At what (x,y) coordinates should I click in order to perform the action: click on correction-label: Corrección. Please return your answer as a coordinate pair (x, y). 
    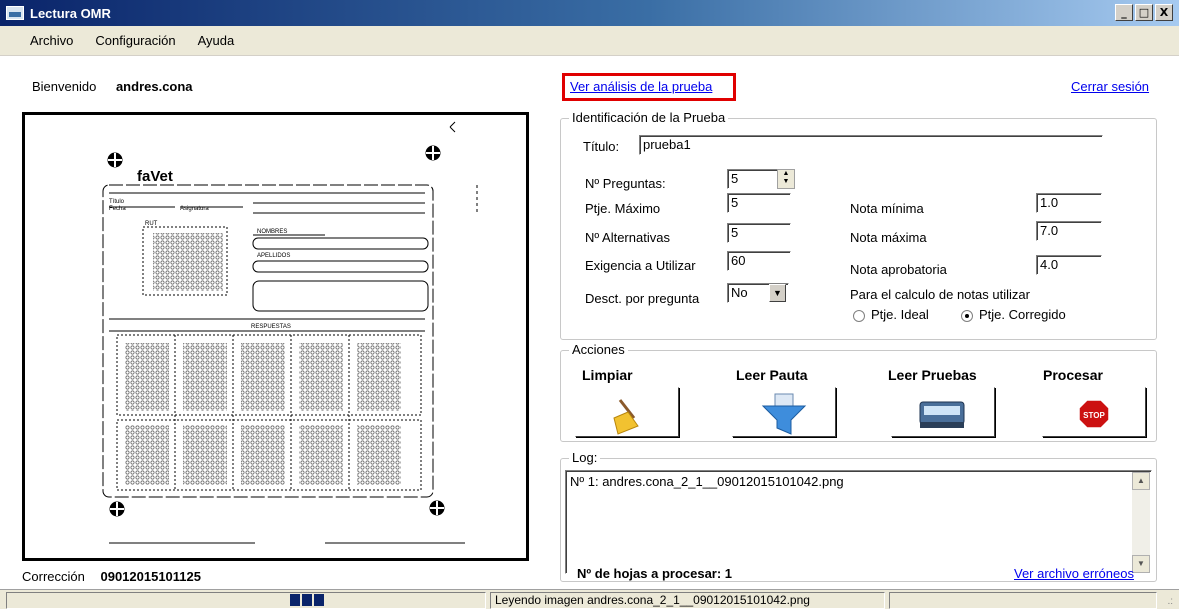
    Looking at the image, I should click on (53, 576).